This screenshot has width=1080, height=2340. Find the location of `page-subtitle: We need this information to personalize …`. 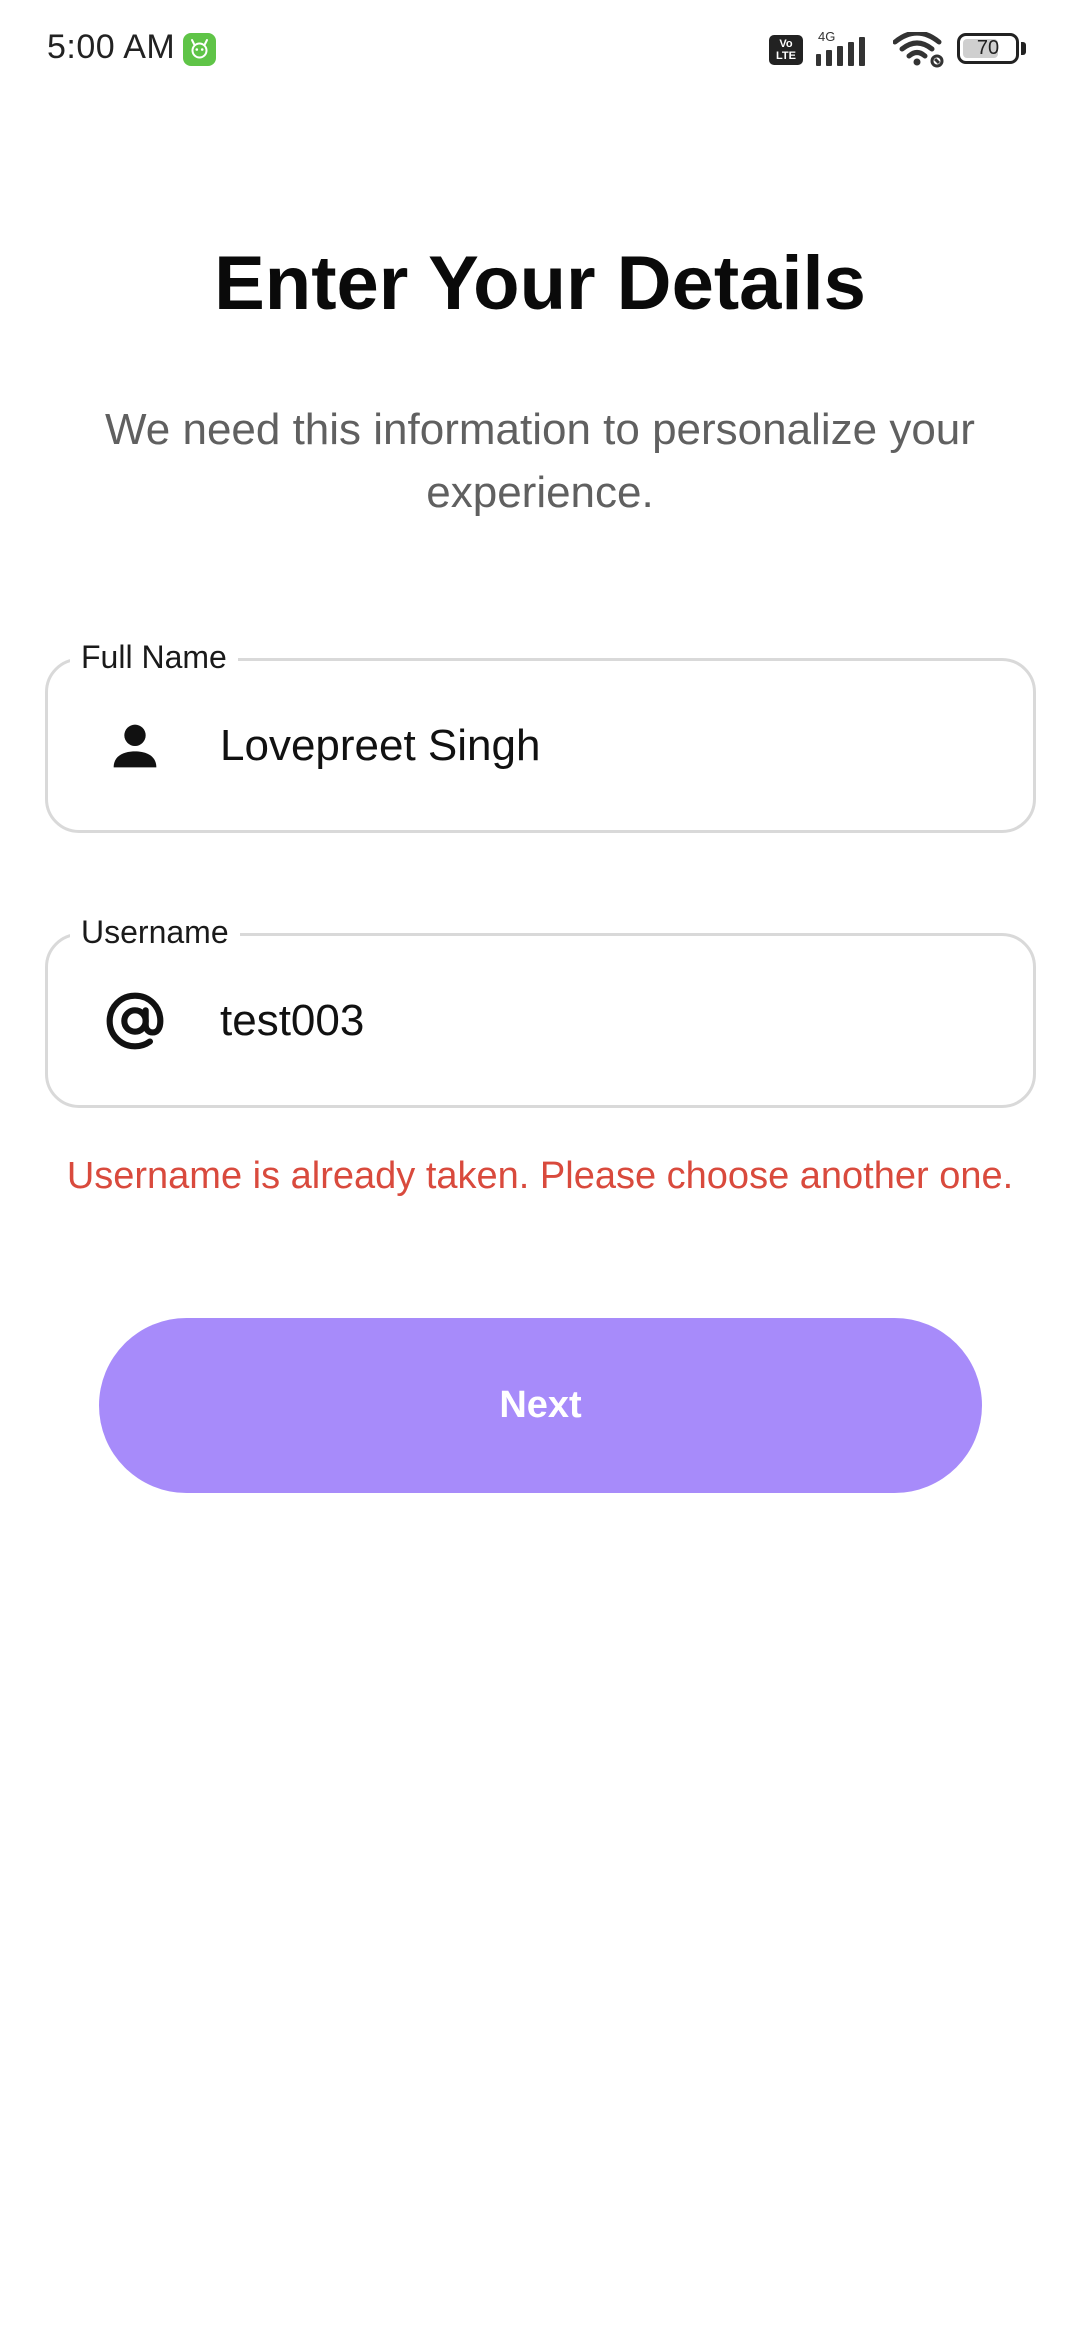

page-subtitle: We need this information to personalize … is located at coordinates (540, 461).